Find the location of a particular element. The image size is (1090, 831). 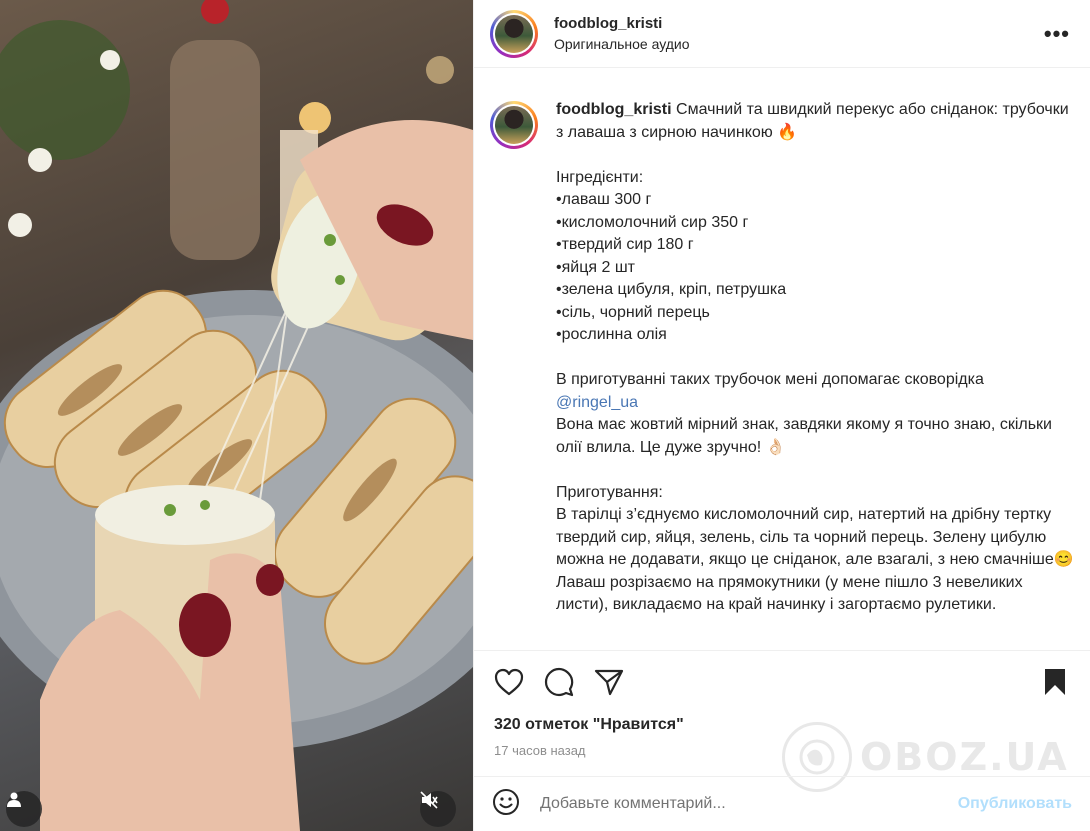

like-button is located at coordinates (509, 682).